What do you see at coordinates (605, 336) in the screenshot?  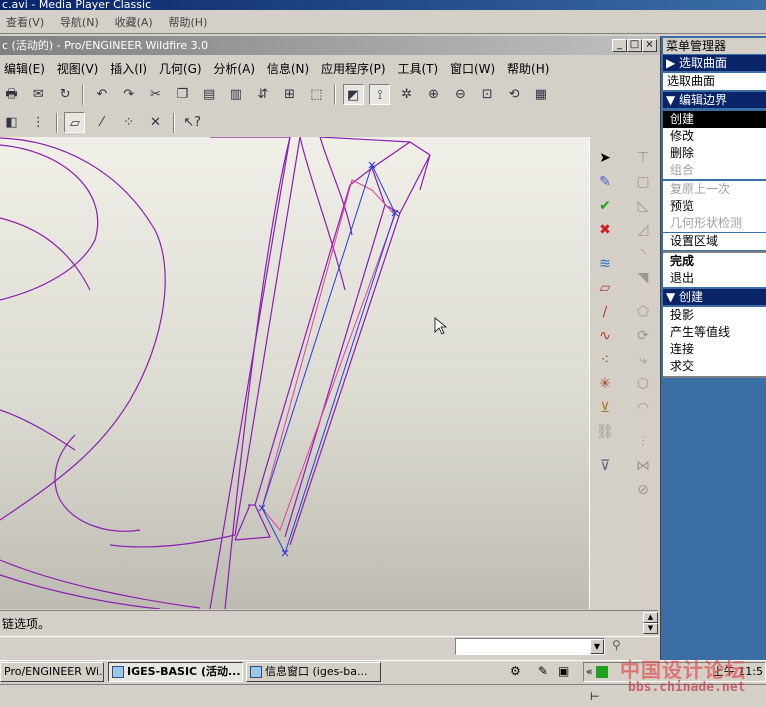 I see `datum-curve-sketch-icon: ∿` at bounding box center [605, 336].